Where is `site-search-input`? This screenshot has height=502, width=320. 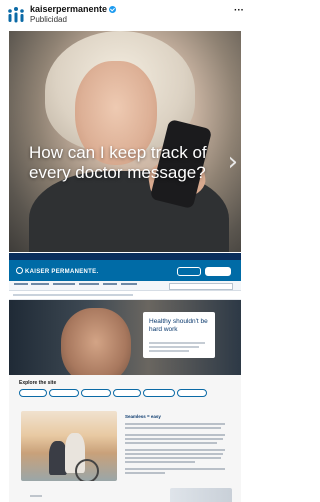 site-search-input is located at coordinates (201, 286).